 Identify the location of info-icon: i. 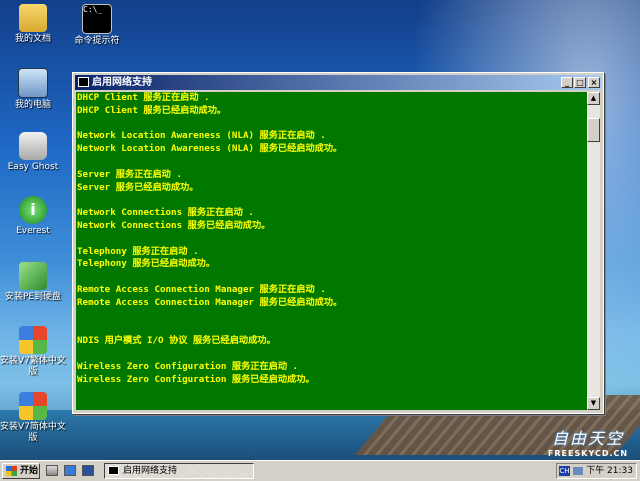
(33, 210).